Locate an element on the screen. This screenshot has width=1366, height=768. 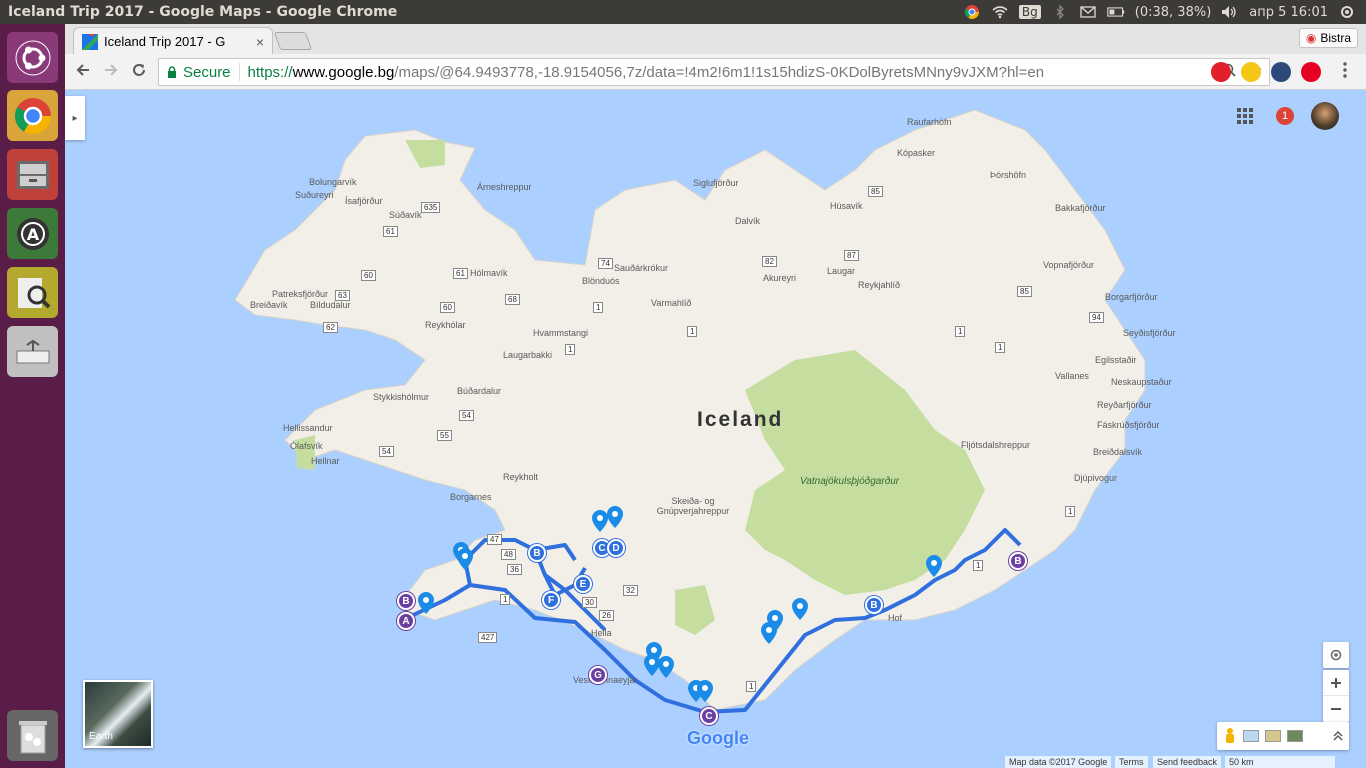
route-marker-f: F is located at coordinates (551, 600).